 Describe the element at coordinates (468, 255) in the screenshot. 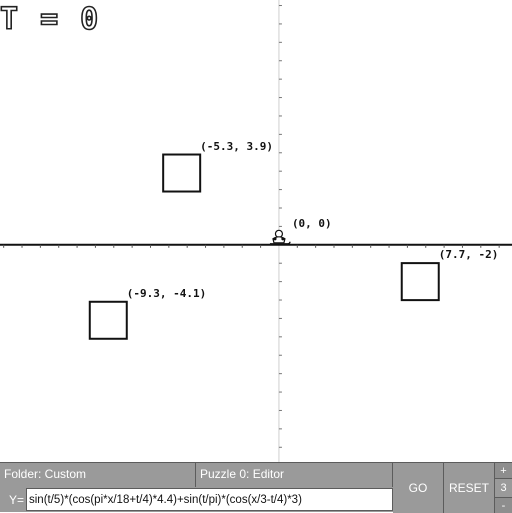

I see `target-coordinate-label: (7.7, -2)` at that location.